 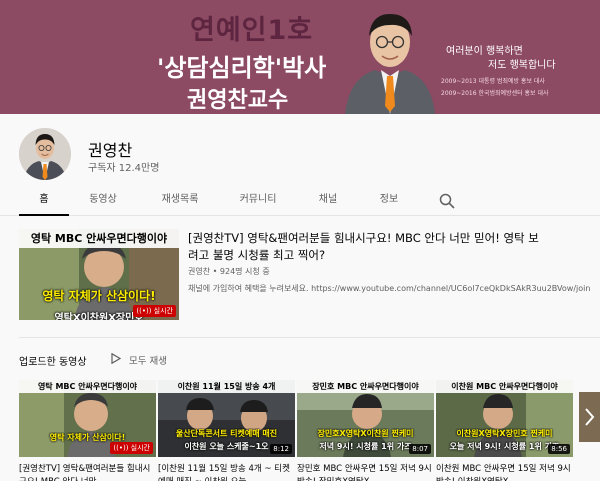 What do you see at coordinates (87, 472) in the screenshot?
I see `video-title: [권영찬TV] 영탁&팬여러분들 힘내시구요! MBC 안다 너만` at bounding box center [87, 472].